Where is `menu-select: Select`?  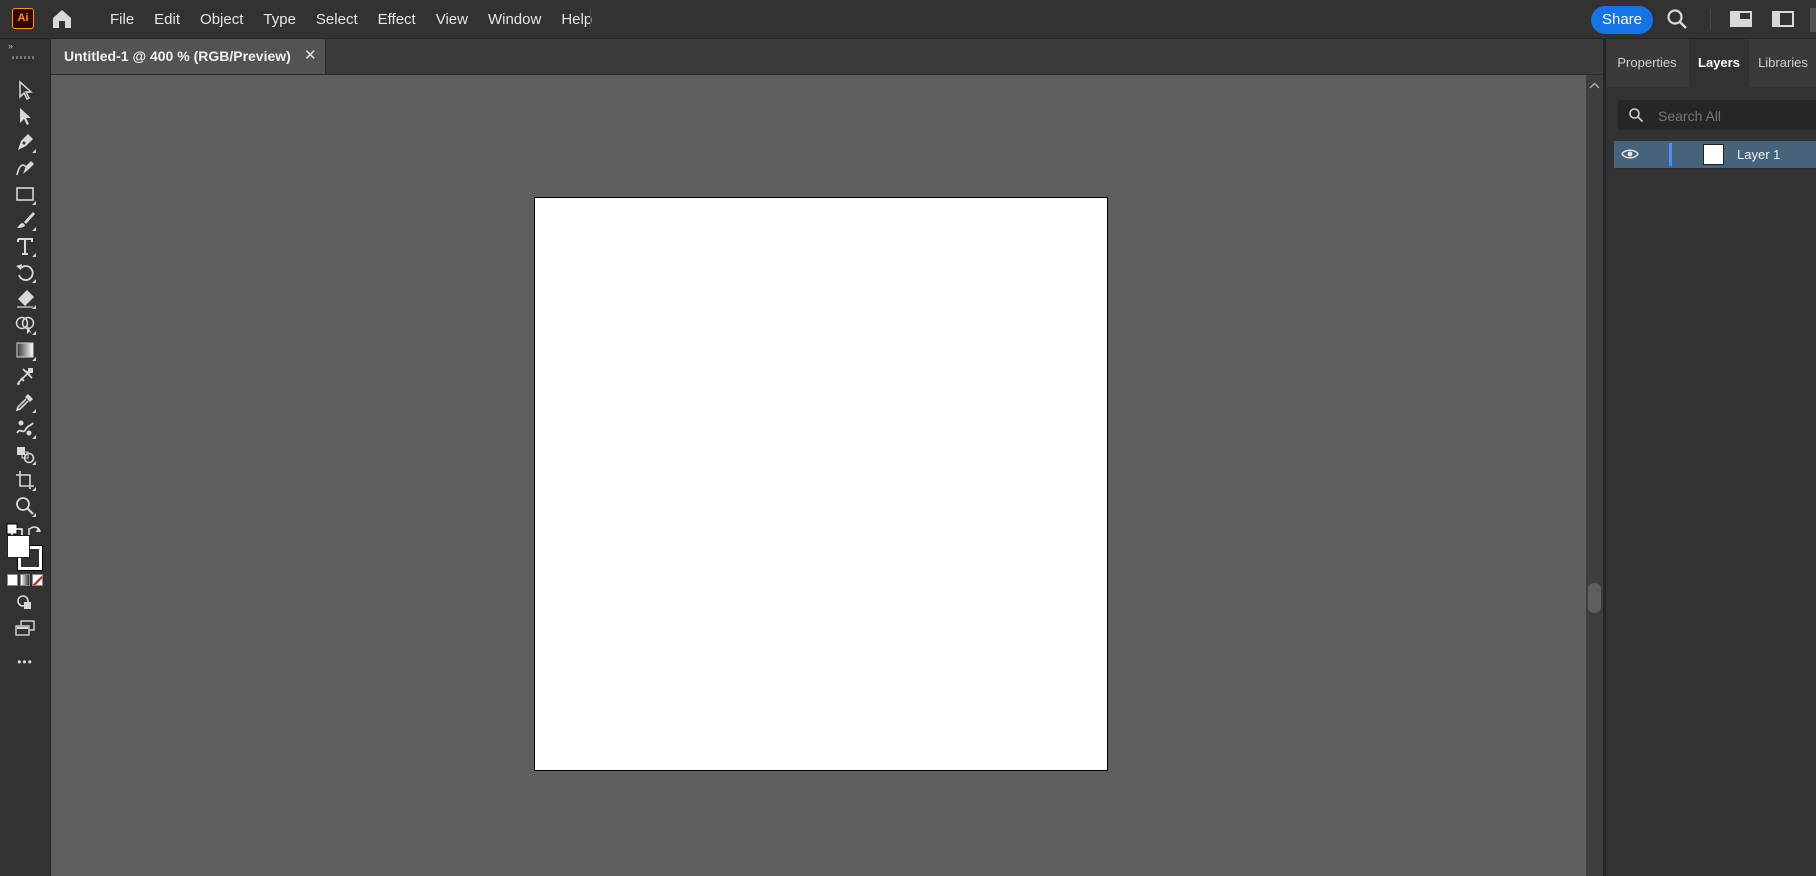 menu-select: Select is located at coordinates (337, 19).